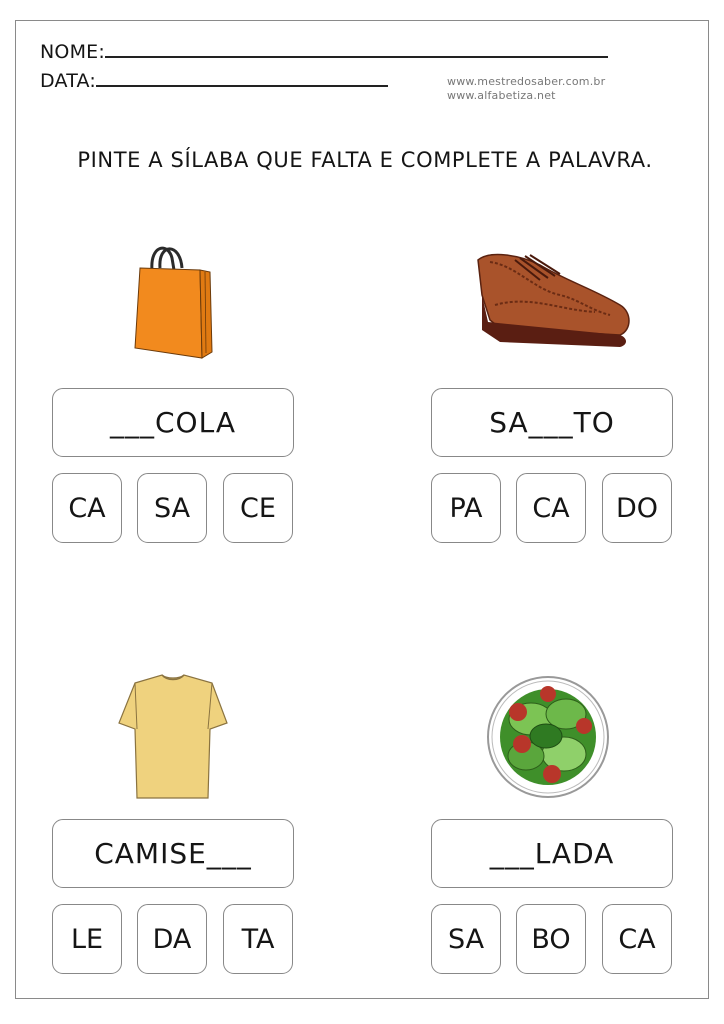 This screenshot has height=1024, width=724. I want to click on word-box: CAMISE___, so click(173, 853).